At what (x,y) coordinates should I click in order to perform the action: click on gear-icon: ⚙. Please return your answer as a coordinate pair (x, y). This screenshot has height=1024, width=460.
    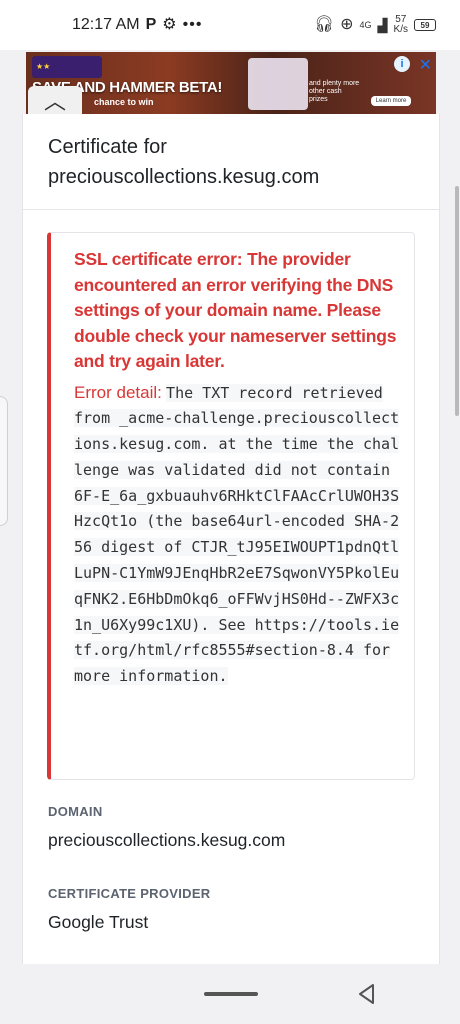
    Looking at the image, I should click on (169, 24).